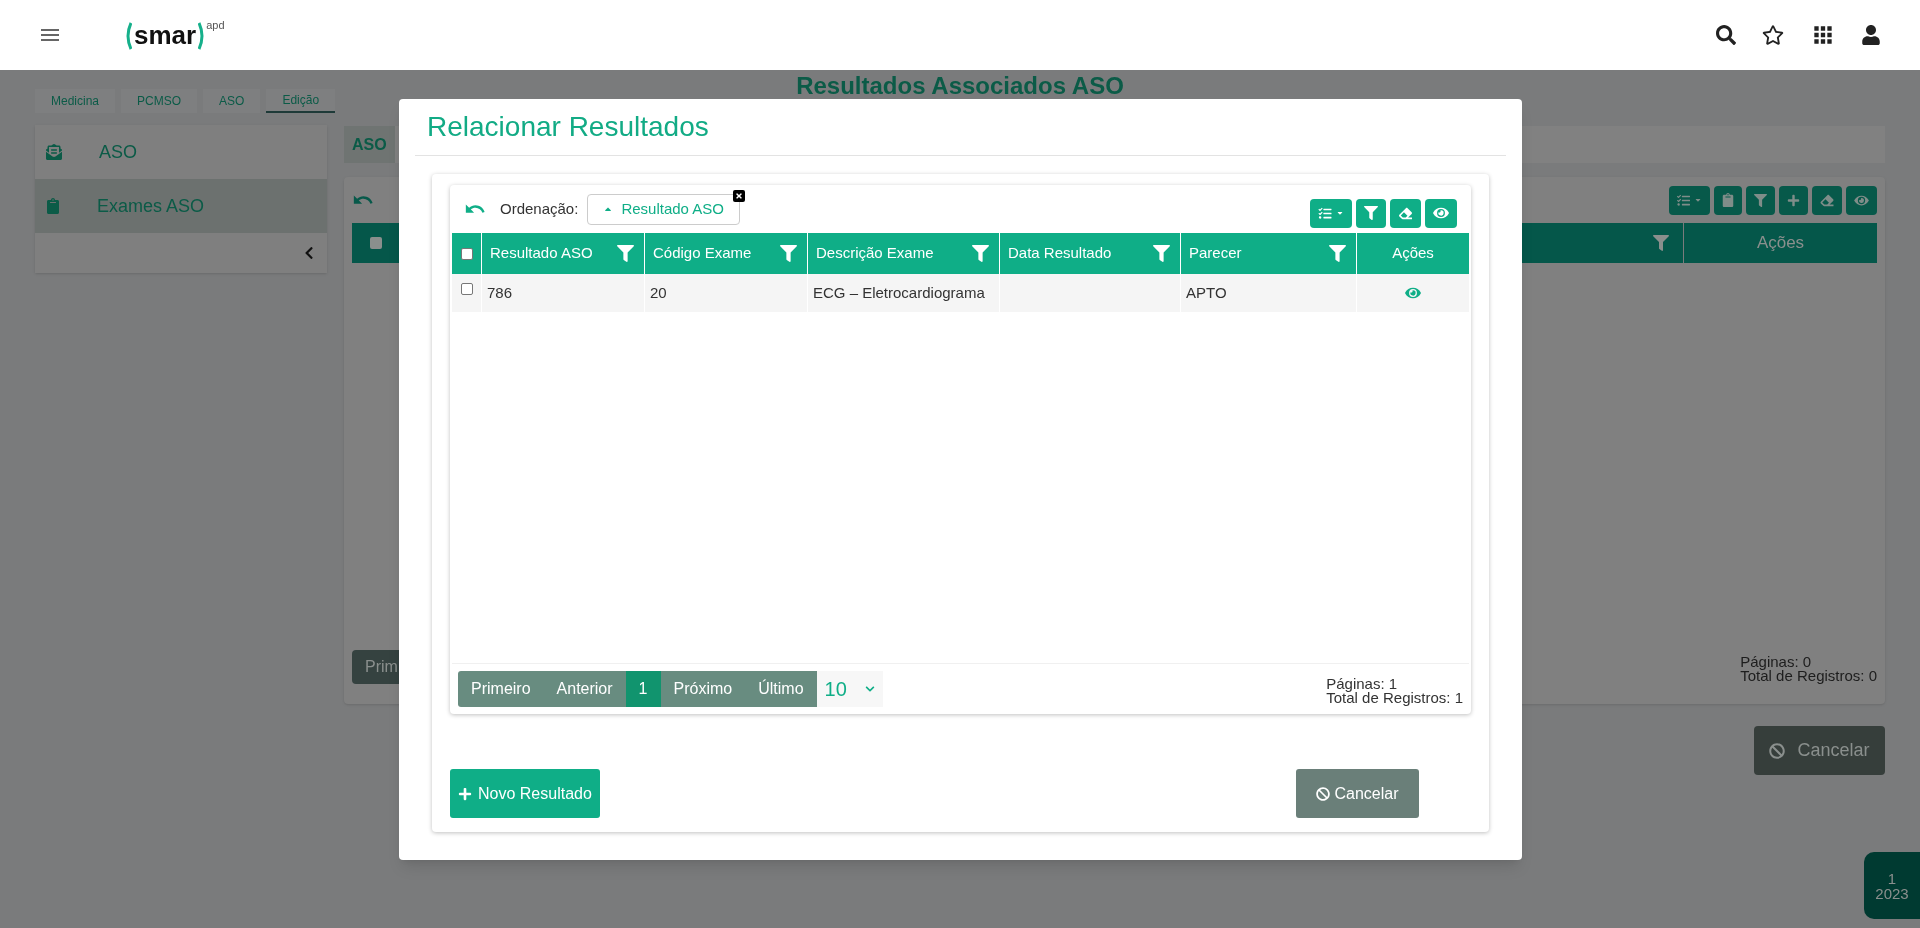 The image size is (1920, 928). Describe the element at coordinates (1394, 698) in the screenshot. I see `records-total: Total de Registros: 1` at that location.